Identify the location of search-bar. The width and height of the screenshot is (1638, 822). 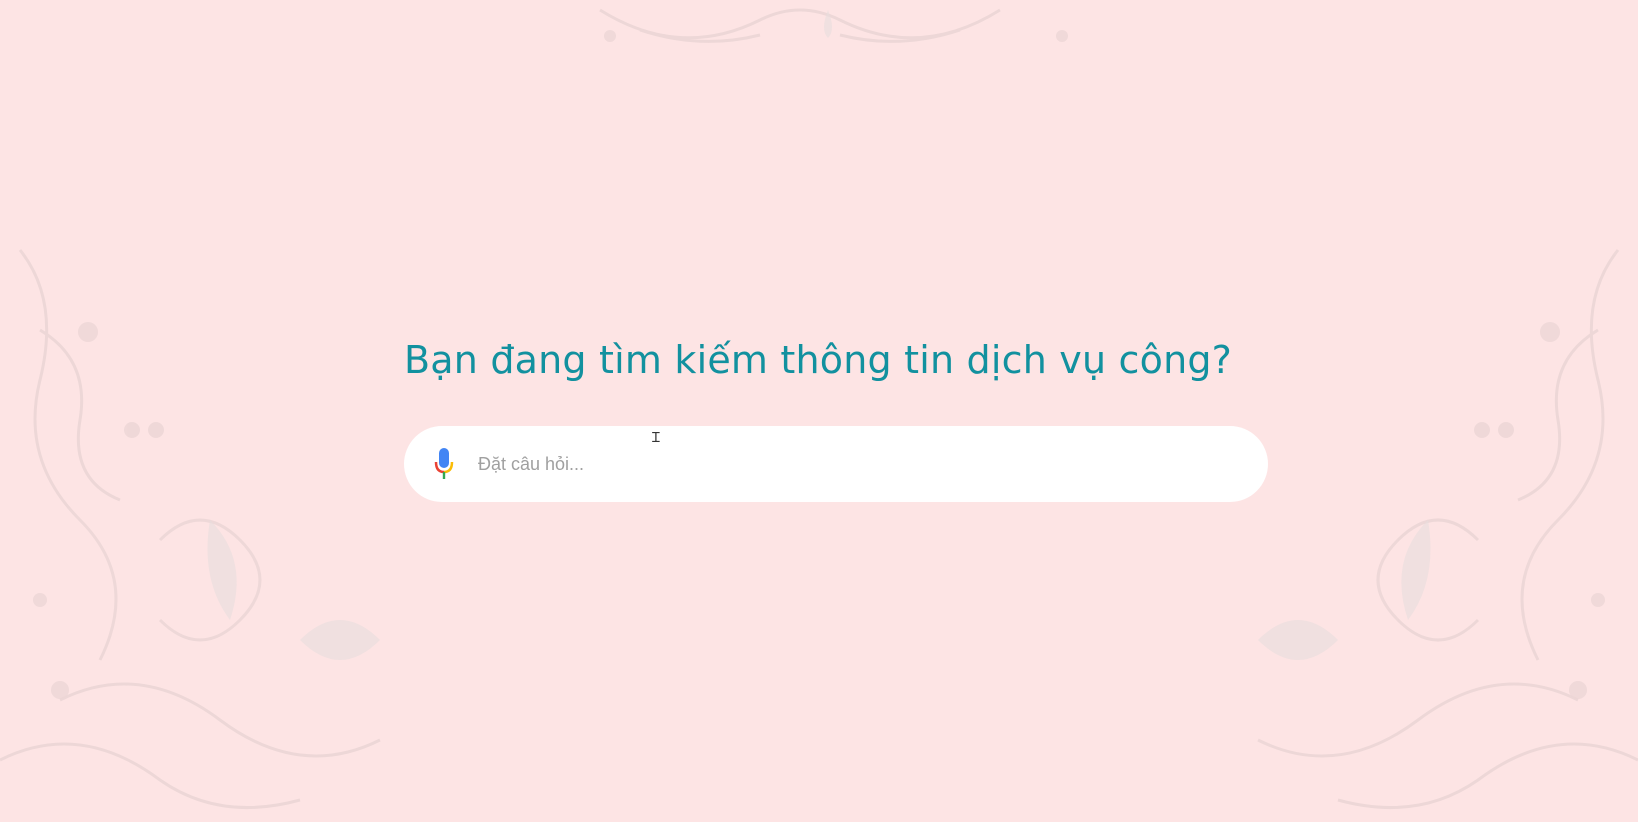
(836, 464).